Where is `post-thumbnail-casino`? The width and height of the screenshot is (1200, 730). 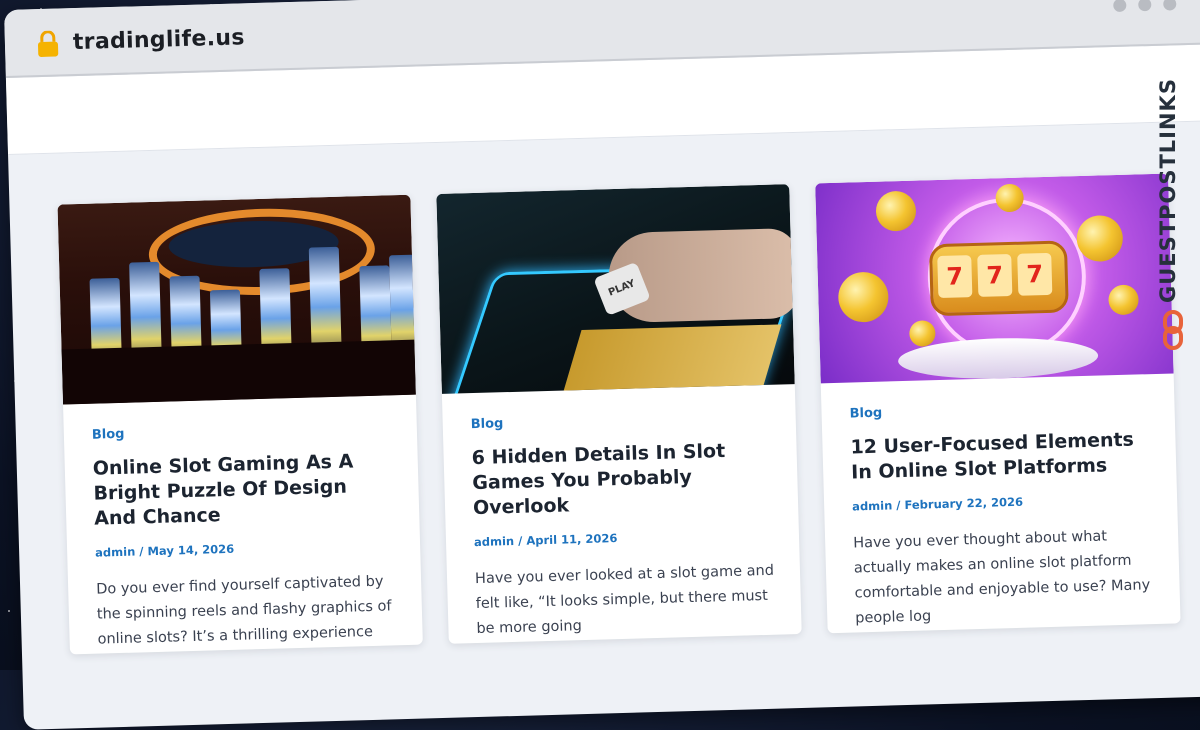 post-thumbnail-casino is located at coordinates (236, 299).